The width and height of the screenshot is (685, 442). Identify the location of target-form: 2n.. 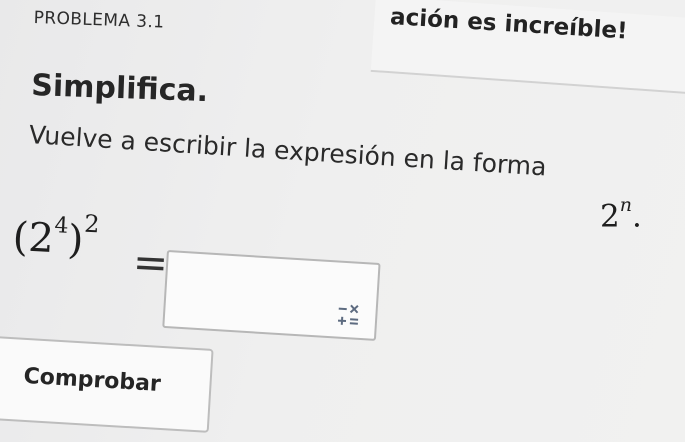
(621, 214).